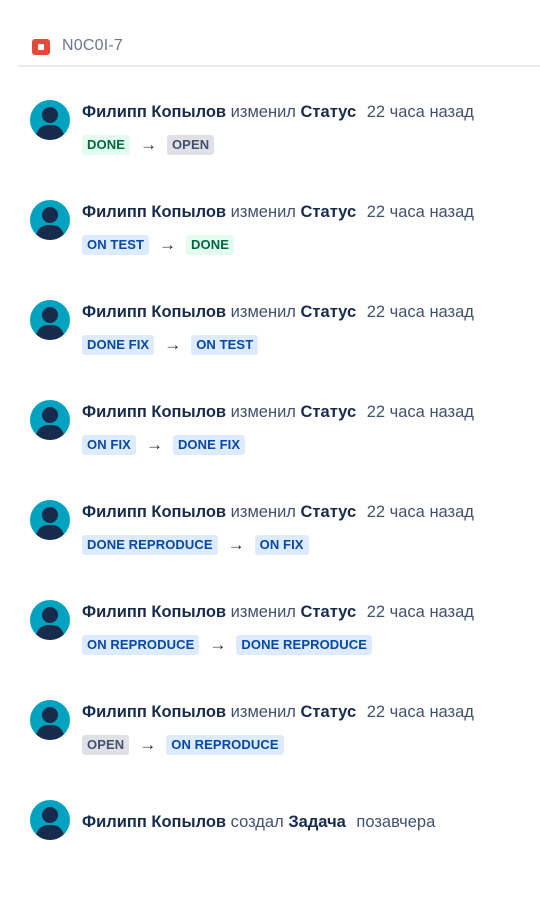 The image size is (540, 900). Describe the element at coordinates (118, 345) in the screenshot. I see `from-status-lozenge: DONE FIX` at that location.